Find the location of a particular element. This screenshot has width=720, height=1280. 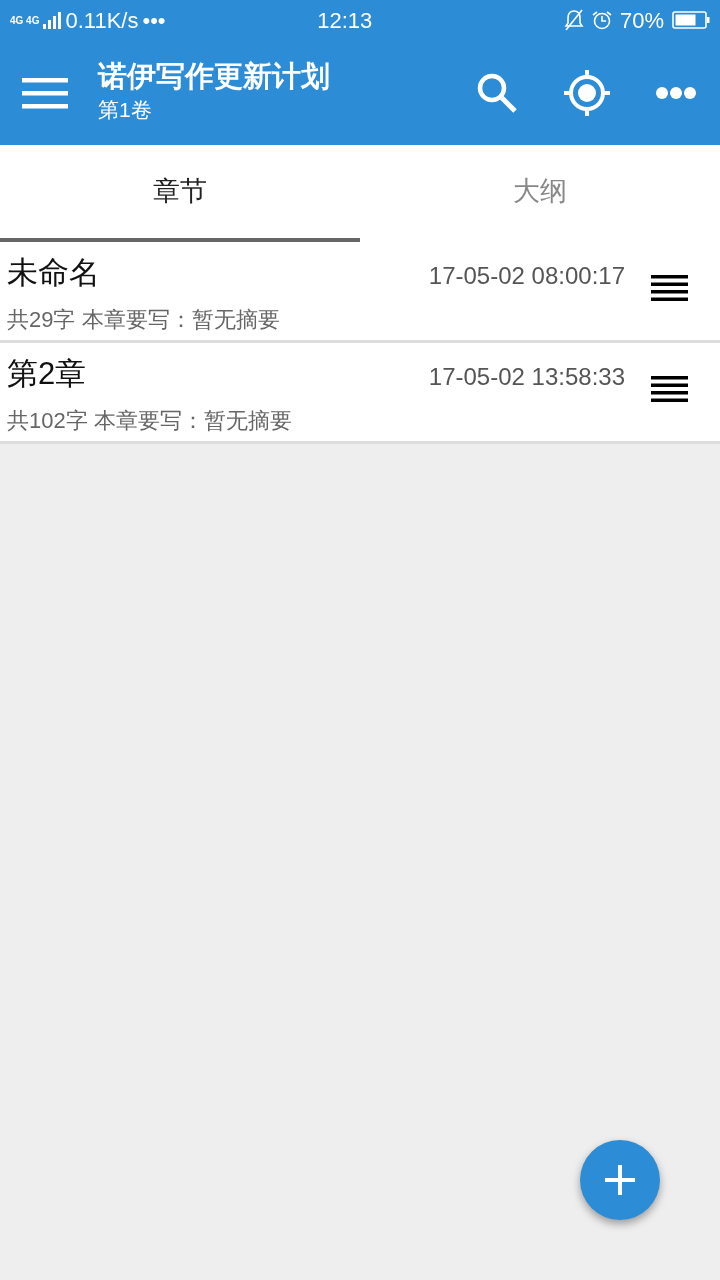

chapter-time: 17-05-02 08:00:17 is located at coordinates (526, 276).